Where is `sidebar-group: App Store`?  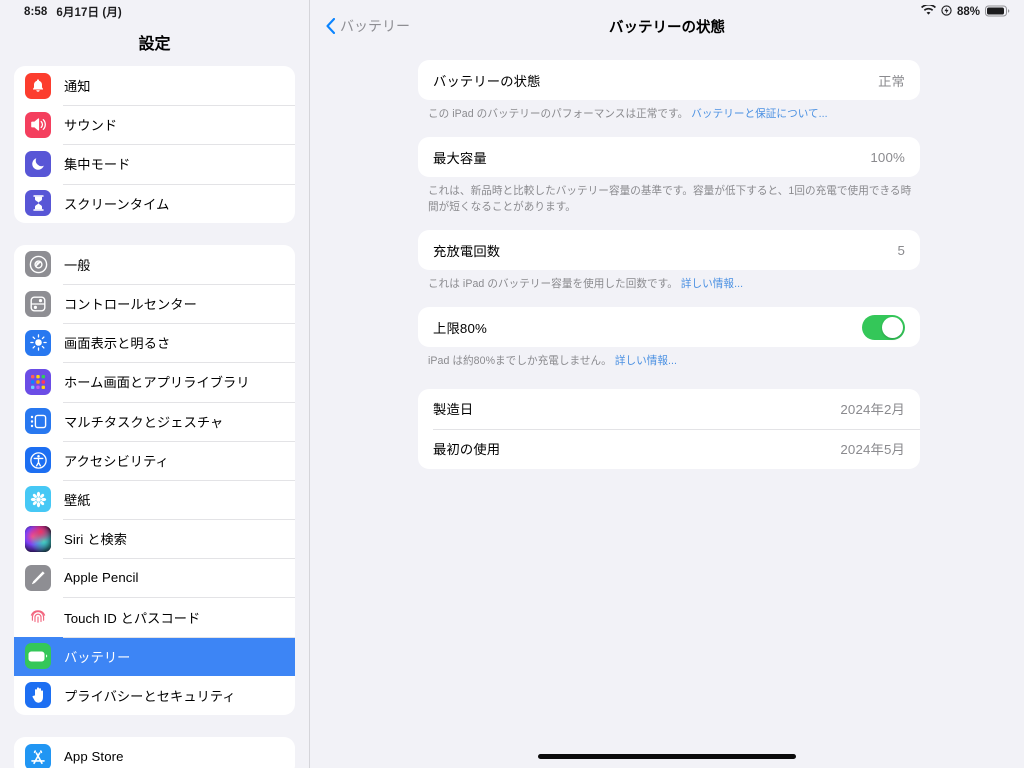 sidebar-group: App Store is located at coordinates (154, 752).